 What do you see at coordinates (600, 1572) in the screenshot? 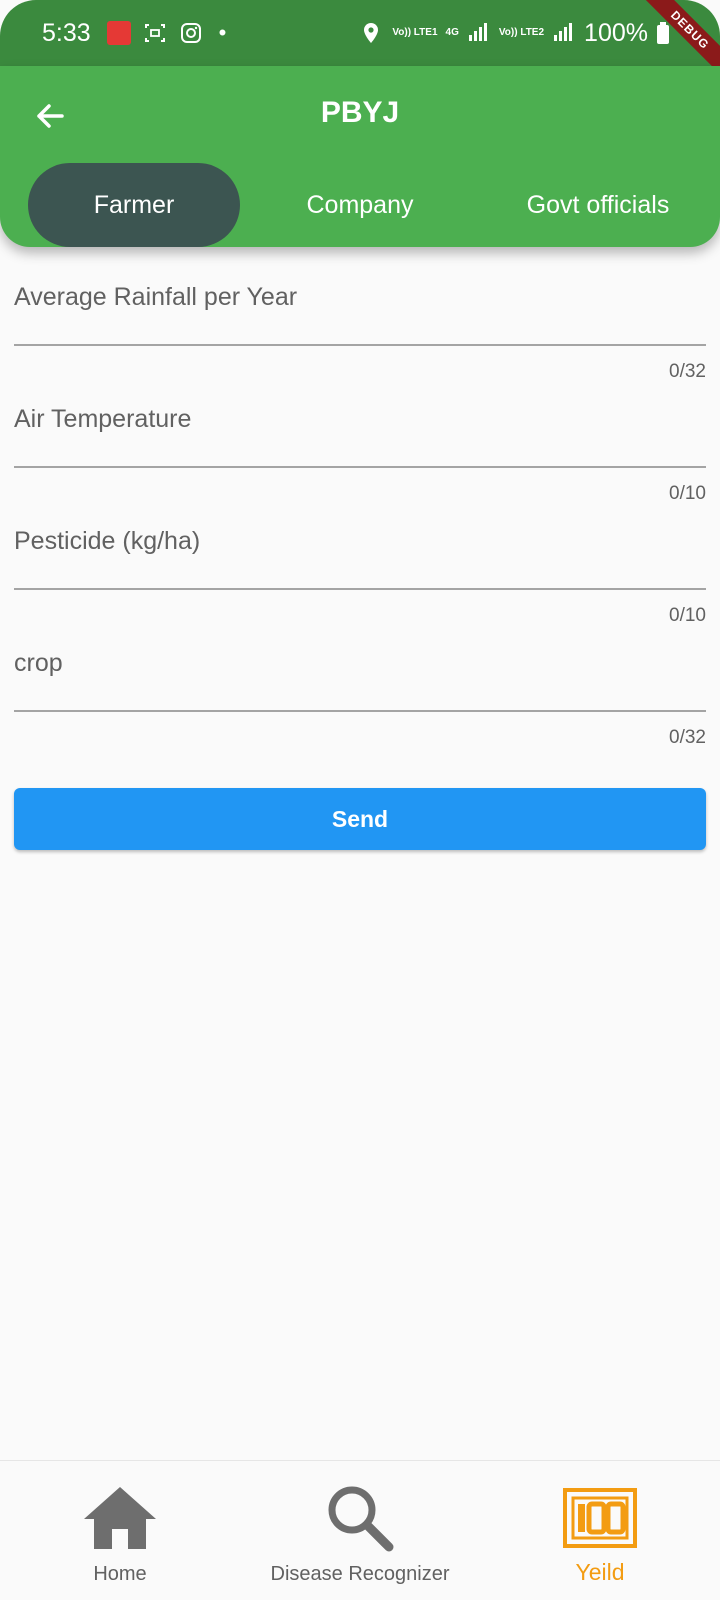
I see `nav-label-yeild: Yeild` at bounding box center [600, 1572].